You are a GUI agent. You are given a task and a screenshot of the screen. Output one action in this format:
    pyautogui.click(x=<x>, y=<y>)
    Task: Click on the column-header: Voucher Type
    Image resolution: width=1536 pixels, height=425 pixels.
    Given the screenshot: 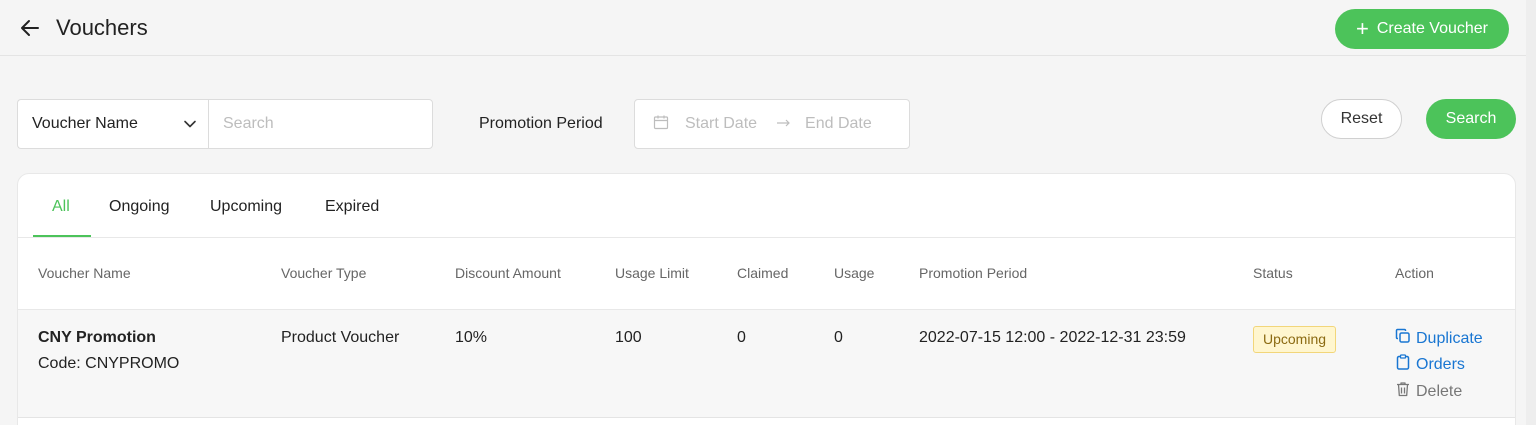 What is the action you would take?
    pyautogui.click(x=324, y=273)
    